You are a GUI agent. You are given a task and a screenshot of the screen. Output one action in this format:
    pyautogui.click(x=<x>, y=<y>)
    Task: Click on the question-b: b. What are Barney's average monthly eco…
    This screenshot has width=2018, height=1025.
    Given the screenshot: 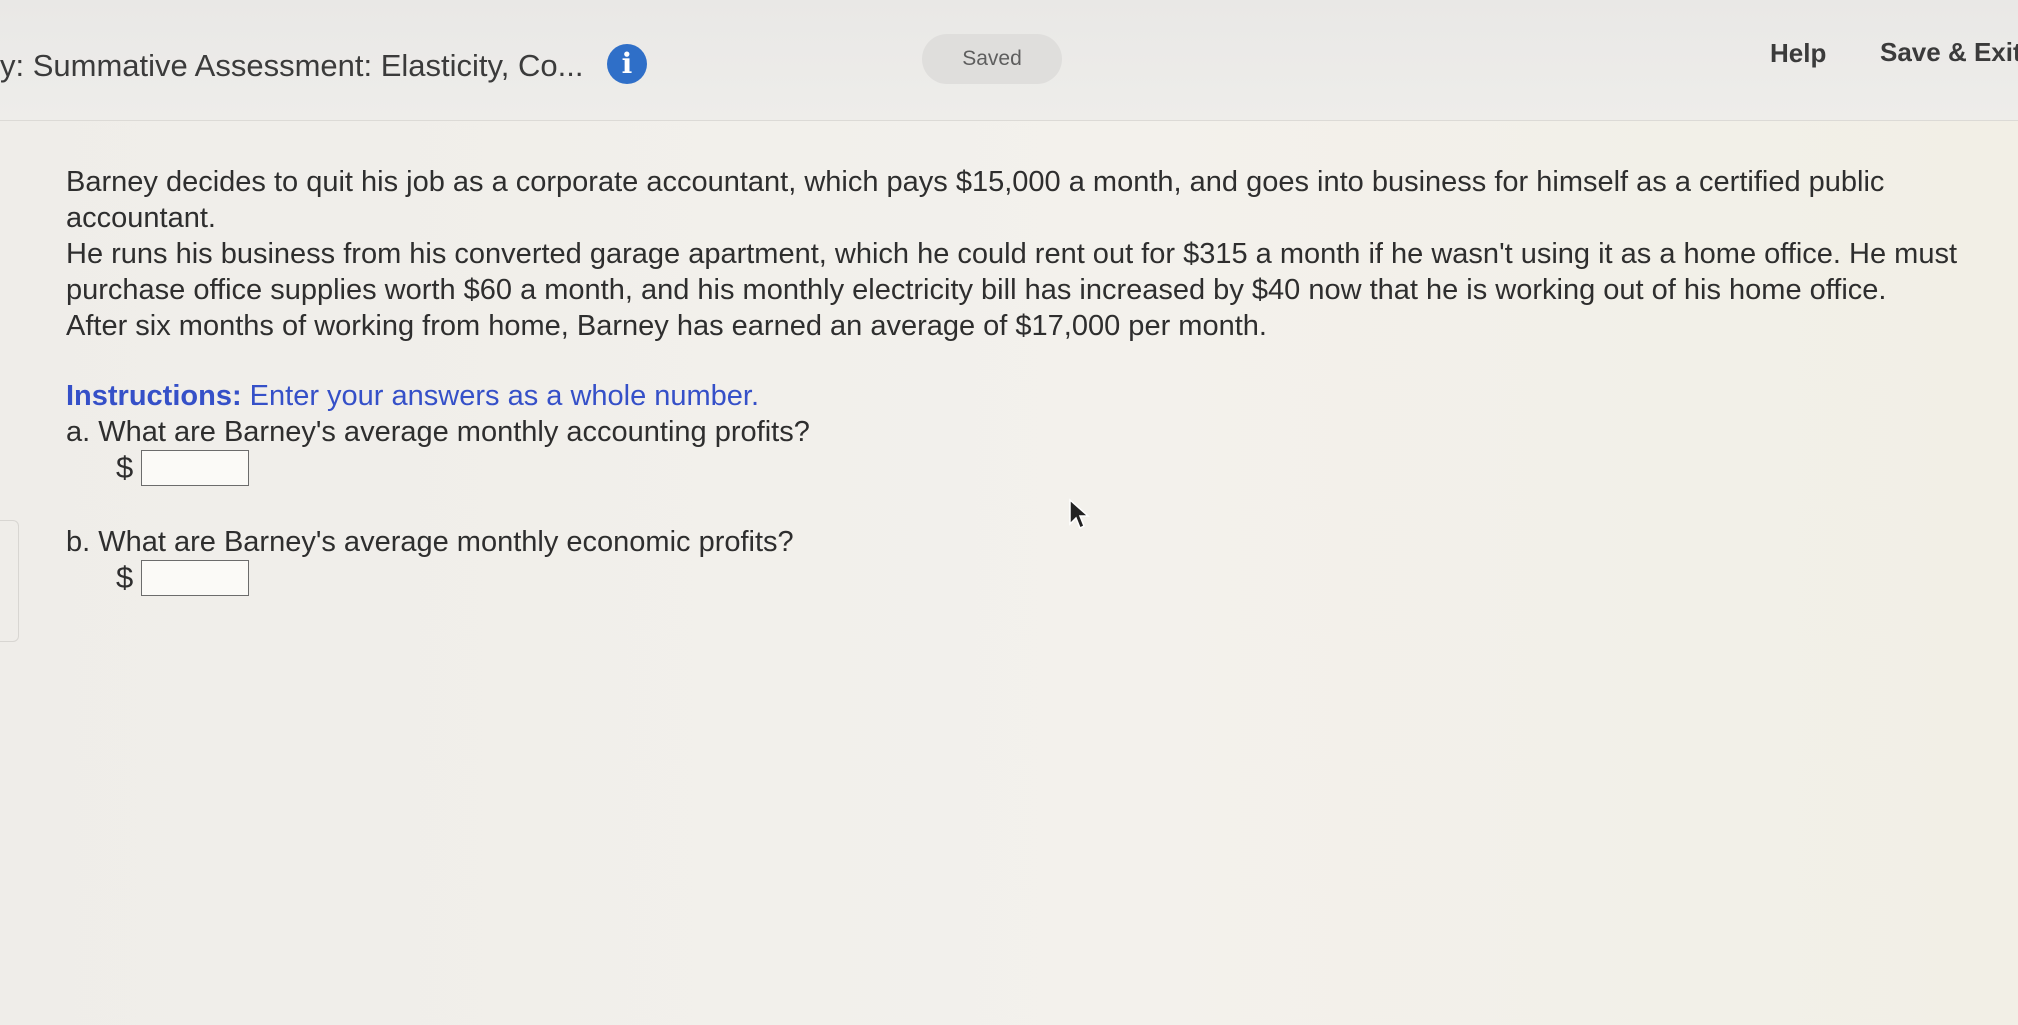 What is the action you would take?
    pyautogui.click(x=430, y=542)
    